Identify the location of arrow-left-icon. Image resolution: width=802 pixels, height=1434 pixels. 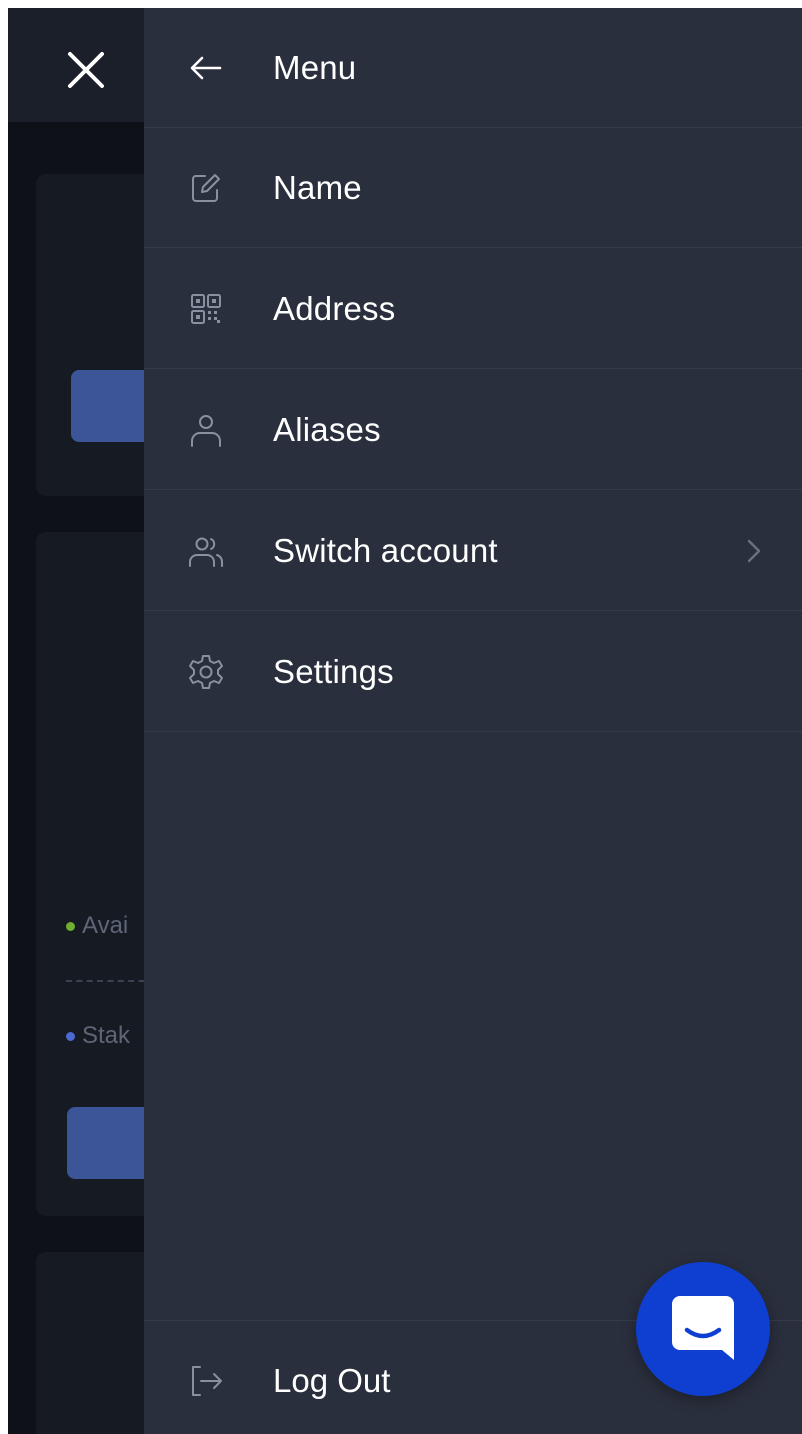
(206, 68).